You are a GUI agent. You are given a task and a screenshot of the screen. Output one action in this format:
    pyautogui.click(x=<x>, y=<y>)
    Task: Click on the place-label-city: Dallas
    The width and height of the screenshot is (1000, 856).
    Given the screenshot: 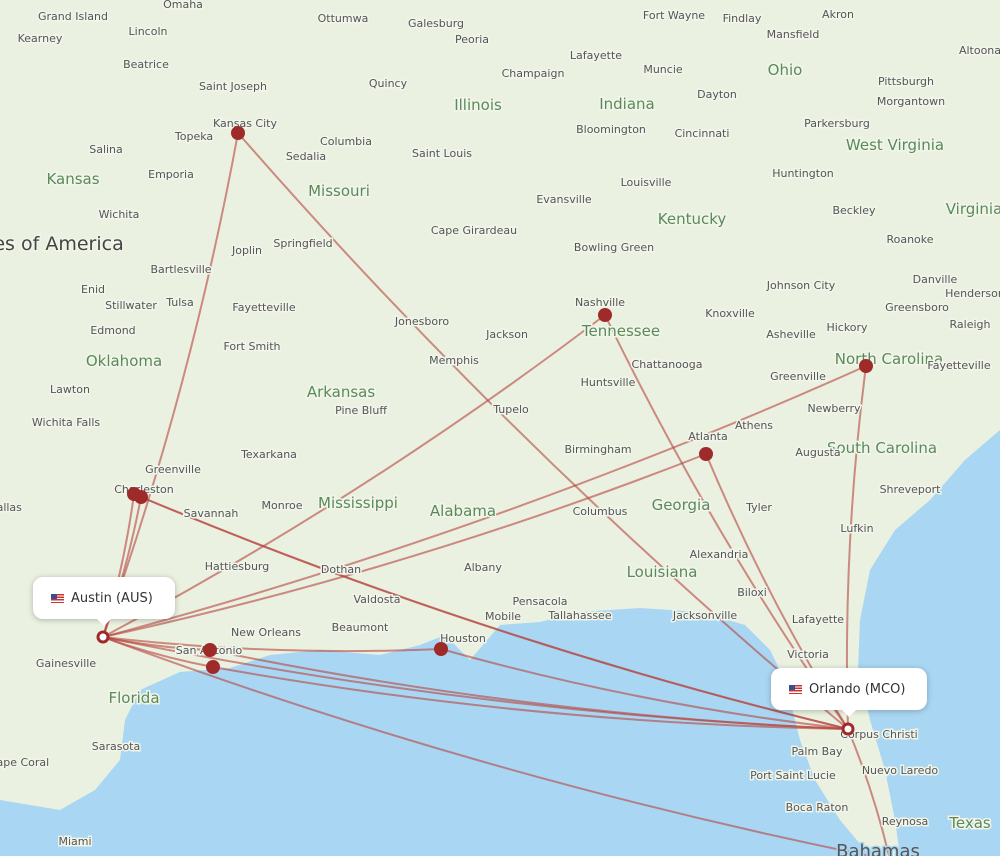 What is the action you would take?
    pyautogui.click(x=11, y=507)
    